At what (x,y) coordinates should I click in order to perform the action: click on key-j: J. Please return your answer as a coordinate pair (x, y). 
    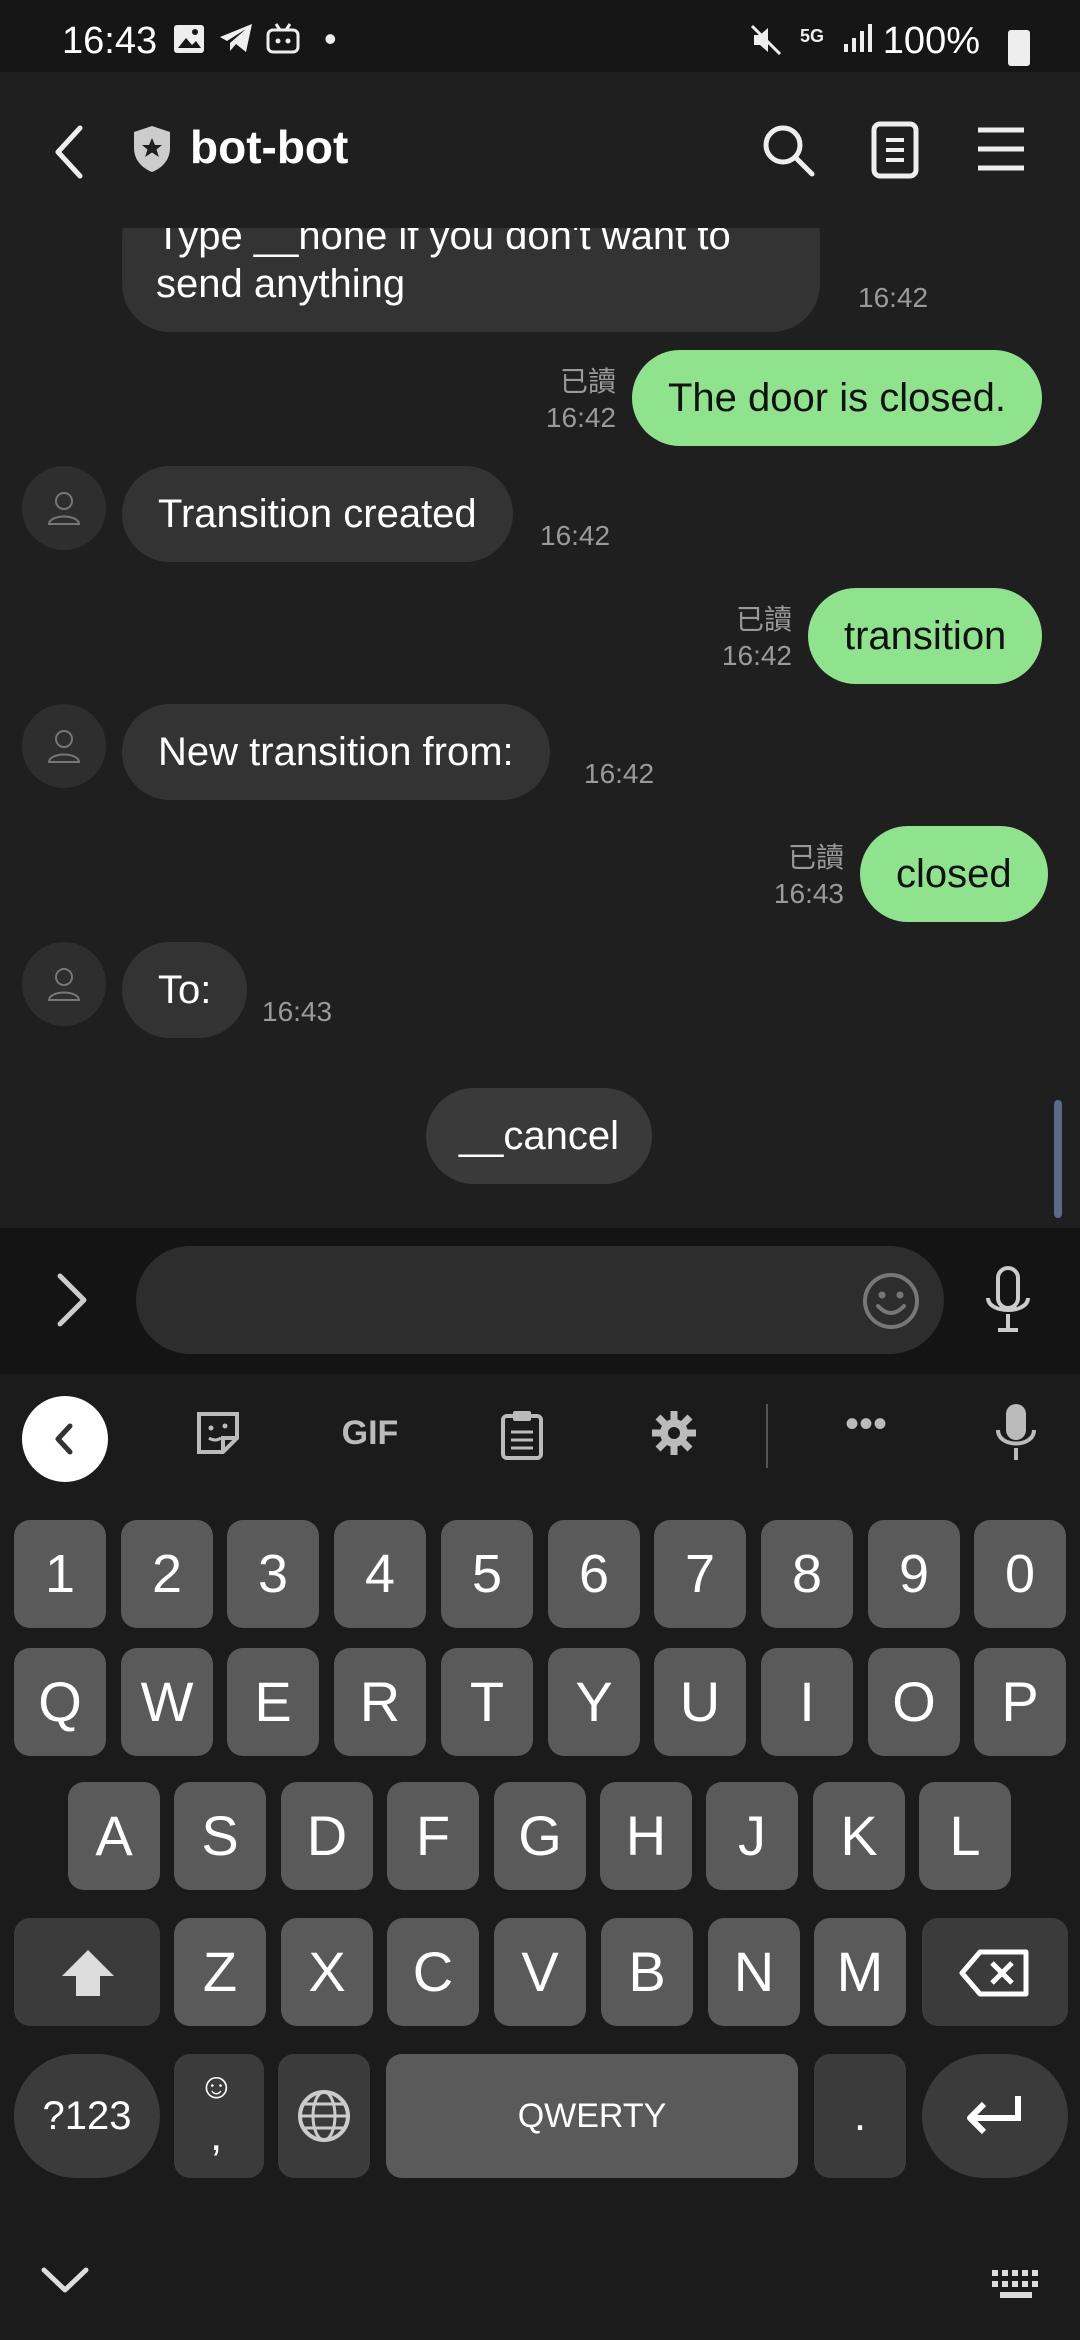
    Looking at the image, I should click on (752, 1836).